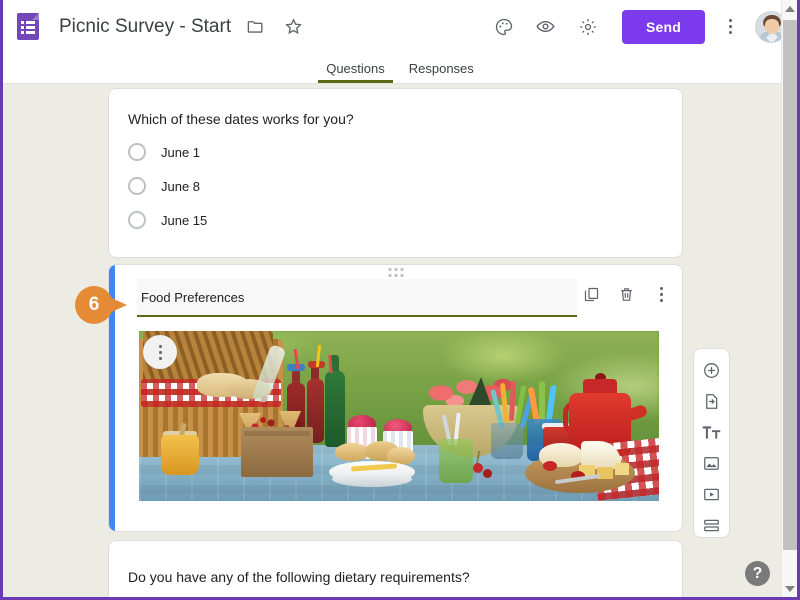 The image size is (800, 600). I want to click on eye-icon, so click(546, 27).